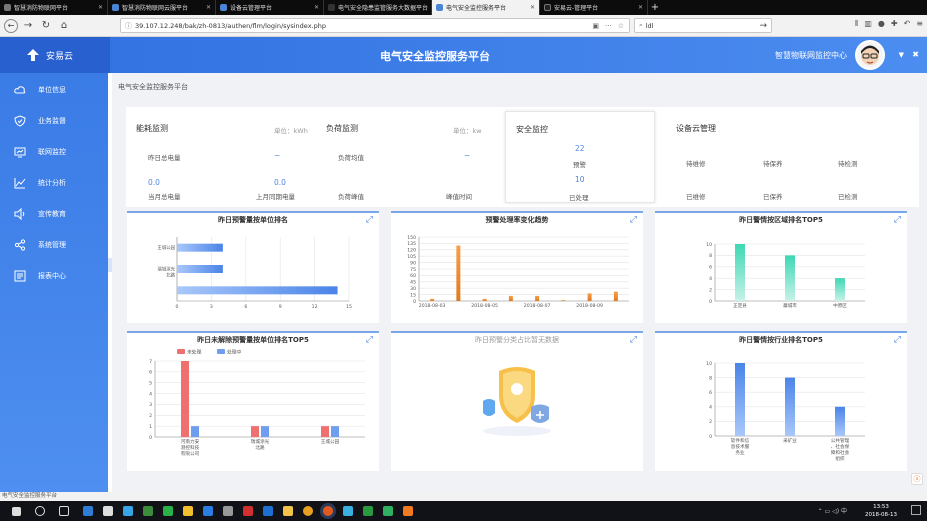  What do you see at coordinates (594, 7) in the screenshot?
I see `browser-tab-6: 安易云-管理平台 ✕` at bounding box center [594, 7].